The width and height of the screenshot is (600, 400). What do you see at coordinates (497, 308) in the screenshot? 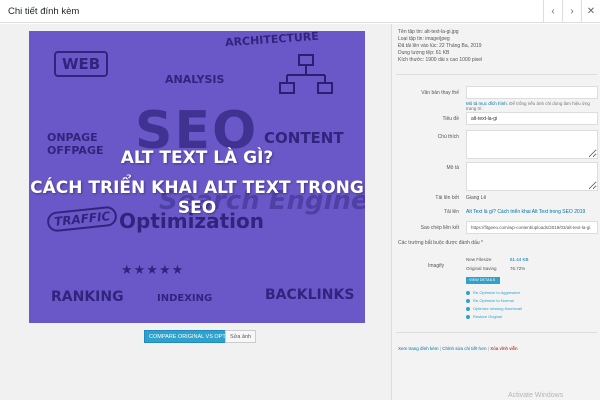
I see `option-label: Optimize missing thumbnail` at bounding box center [497, 308].